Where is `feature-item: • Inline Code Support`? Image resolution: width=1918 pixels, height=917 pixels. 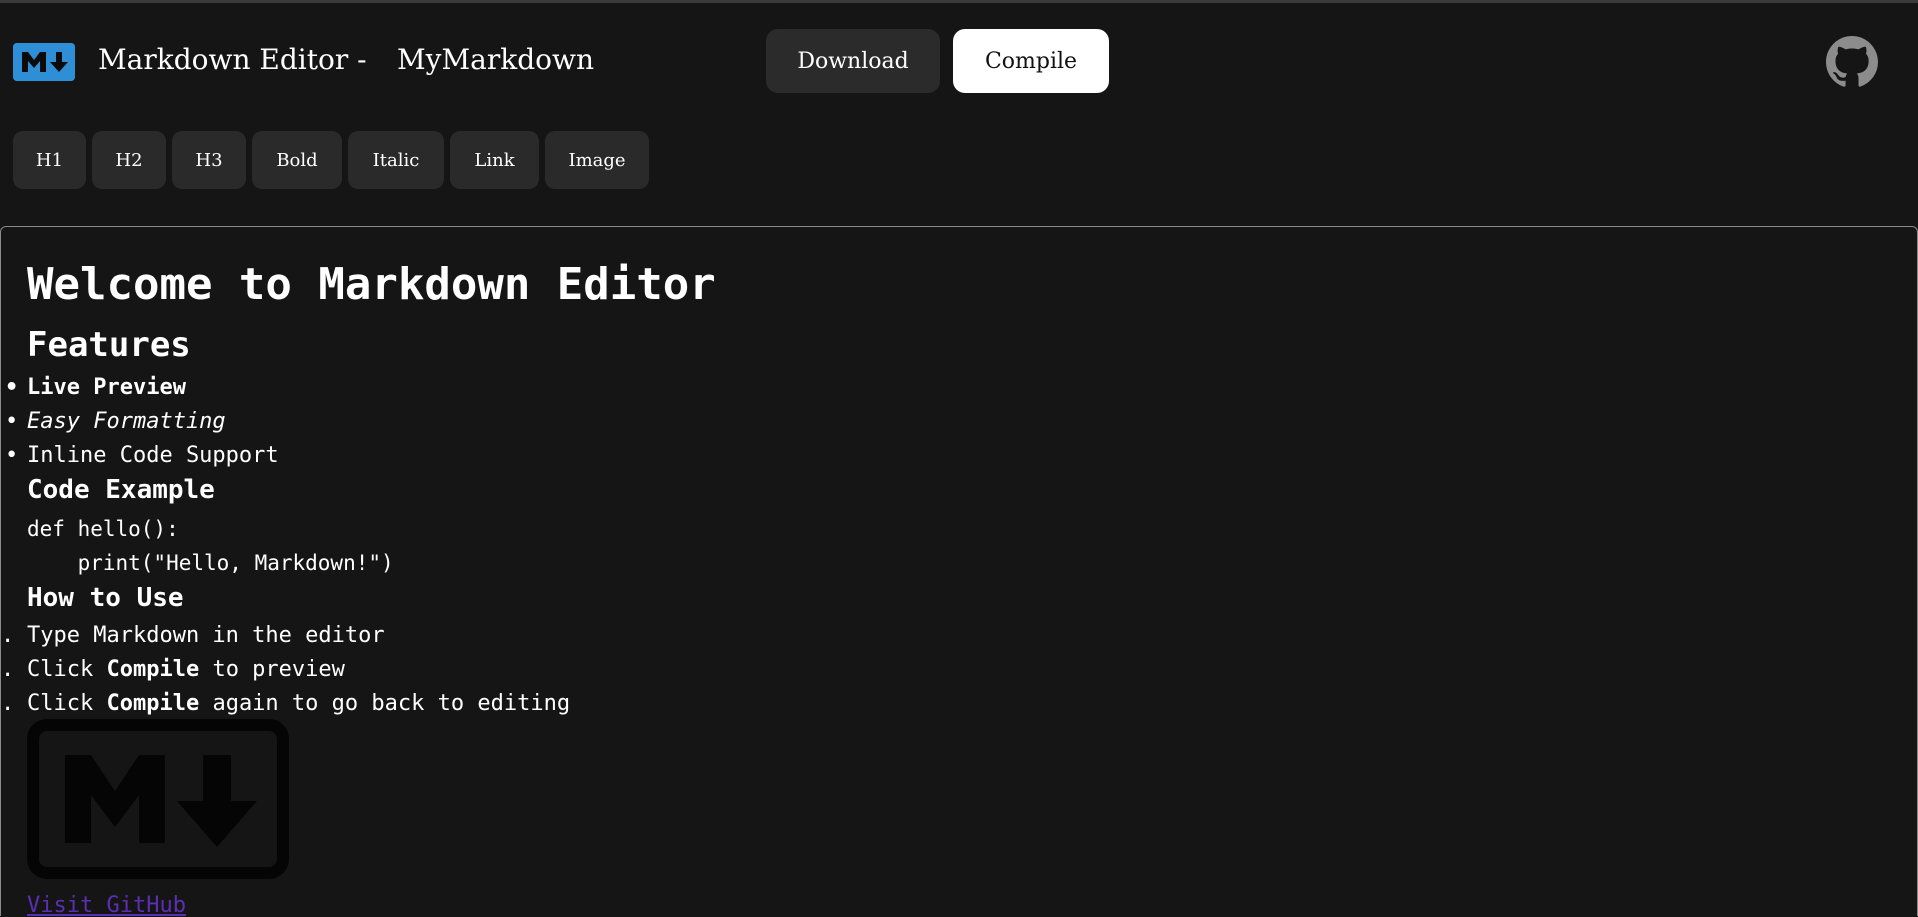 feature-item: • Inline Code Support is located at coordinates (142, 455).